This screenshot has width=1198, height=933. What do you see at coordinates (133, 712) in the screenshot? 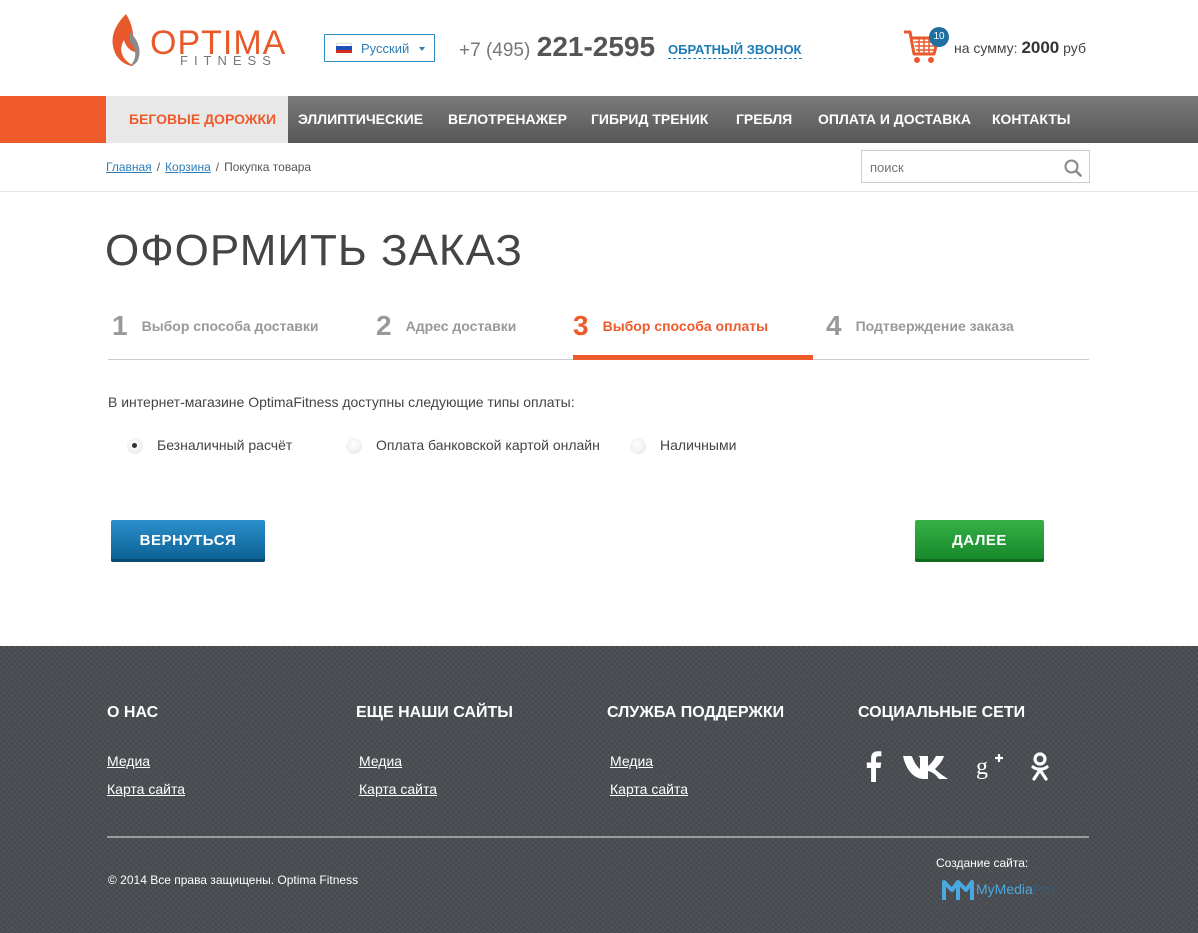
I see `footer-title-about: О НАС` at bounding box center [133, 712].